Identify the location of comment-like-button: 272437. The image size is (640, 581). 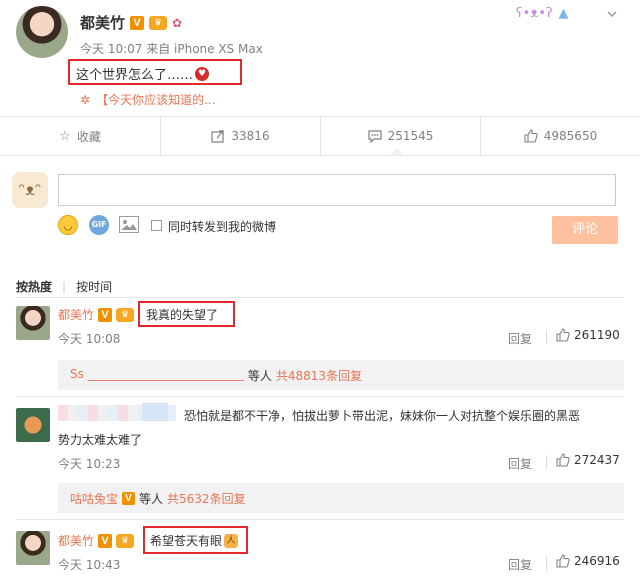
(588, 460).